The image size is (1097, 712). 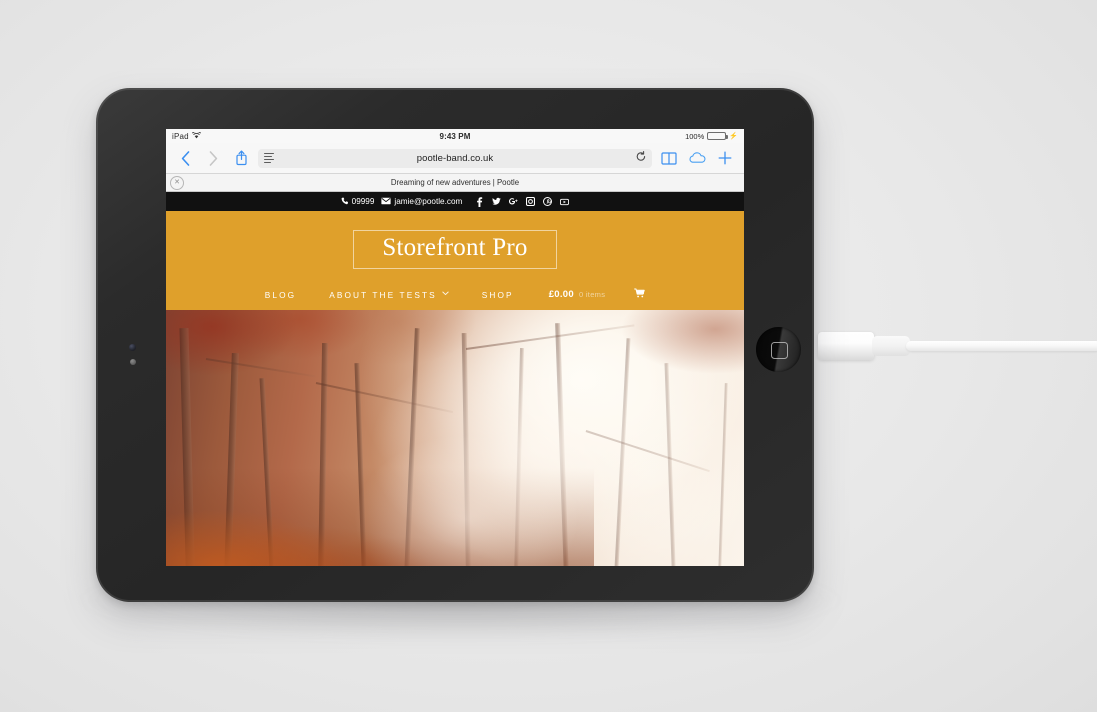 What do you see at coordinates (639, 294) in the screenshot?
I see `shopping-cart-icon` at bounding box center [639, 294].